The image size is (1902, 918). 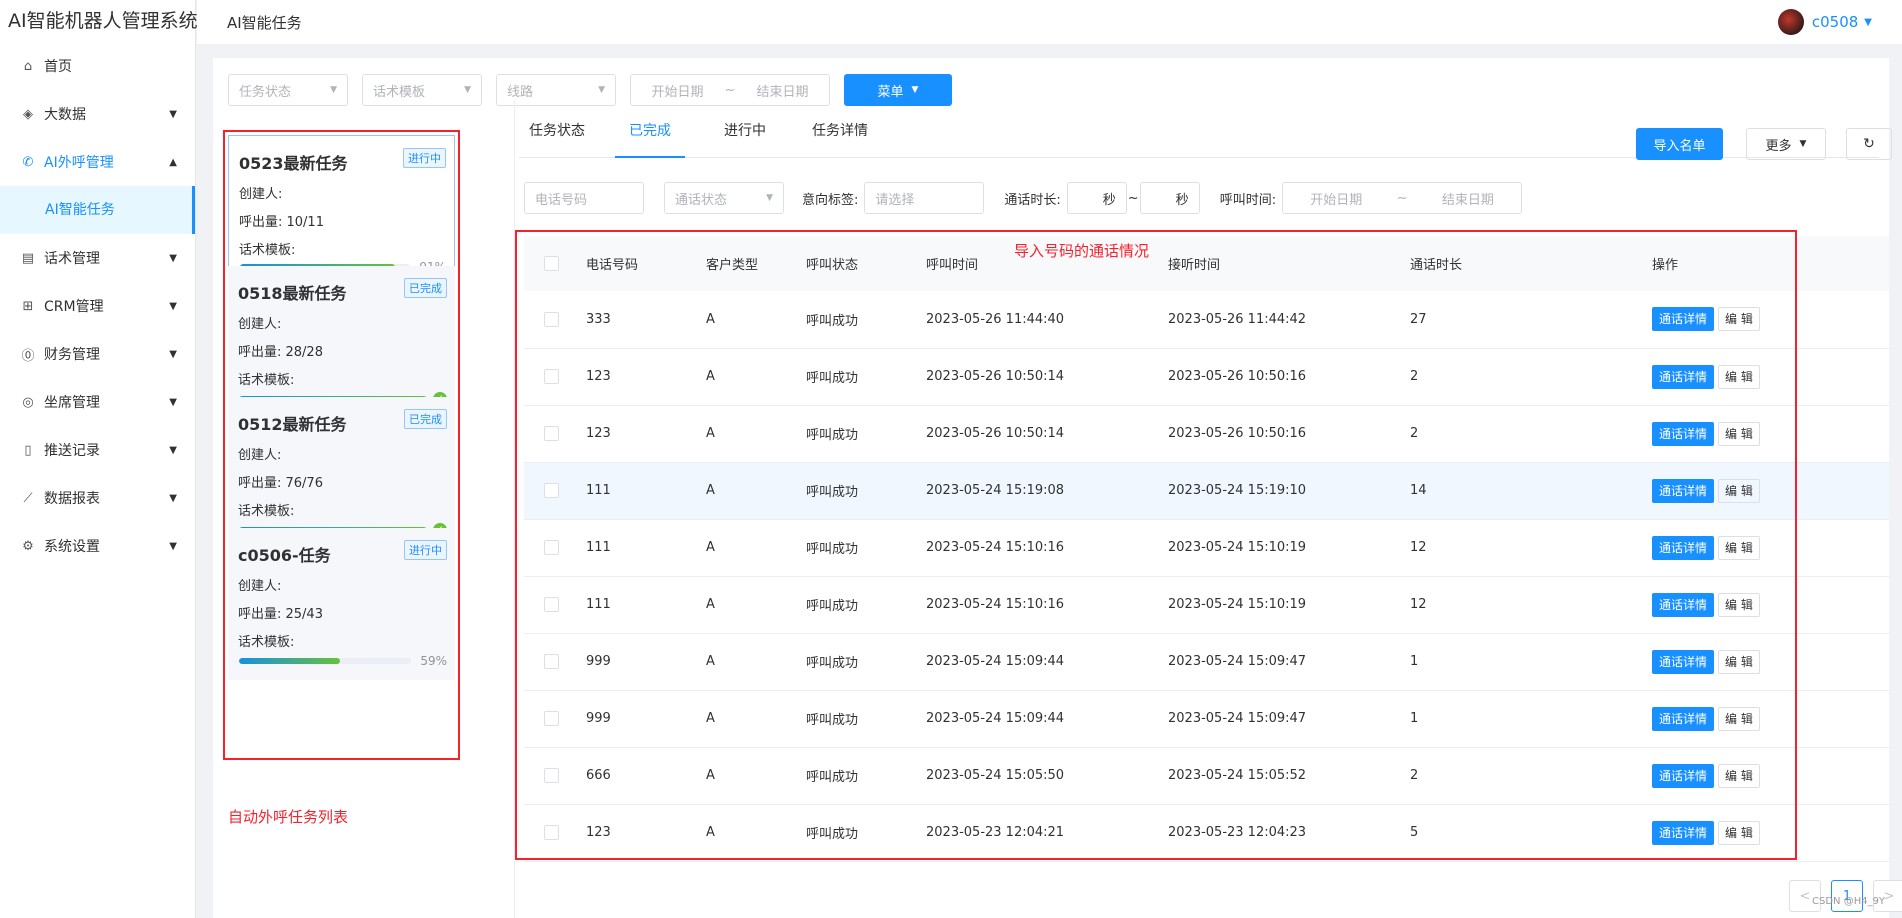 I want to click on task-card: 0512最新任务已完成创建人:呼出量: 76/76话术模板:✓, so click(x=341, y=473).